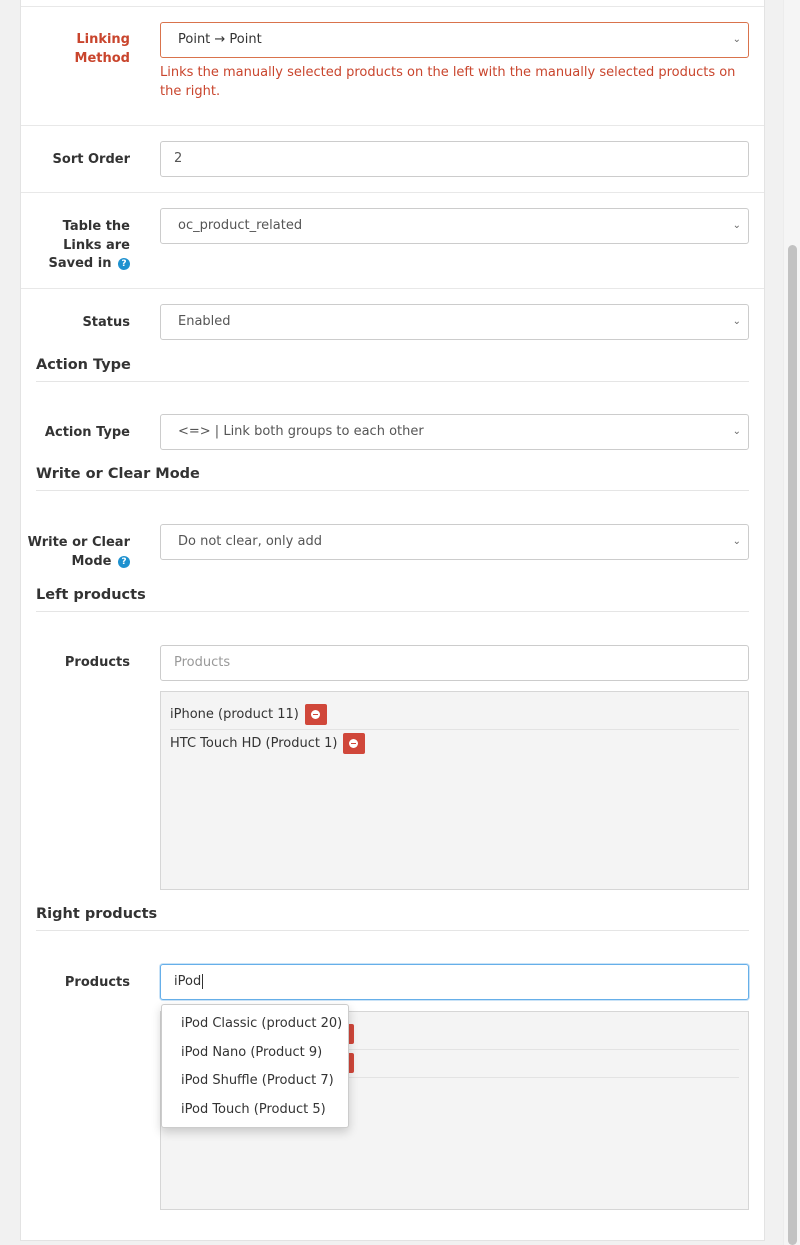 This screenshot has width=800, height=1245. What do you see at coordinates (392, 918) in the screenshot?
I see `right-products-heading: Right products` at bounding box center [392, 918].